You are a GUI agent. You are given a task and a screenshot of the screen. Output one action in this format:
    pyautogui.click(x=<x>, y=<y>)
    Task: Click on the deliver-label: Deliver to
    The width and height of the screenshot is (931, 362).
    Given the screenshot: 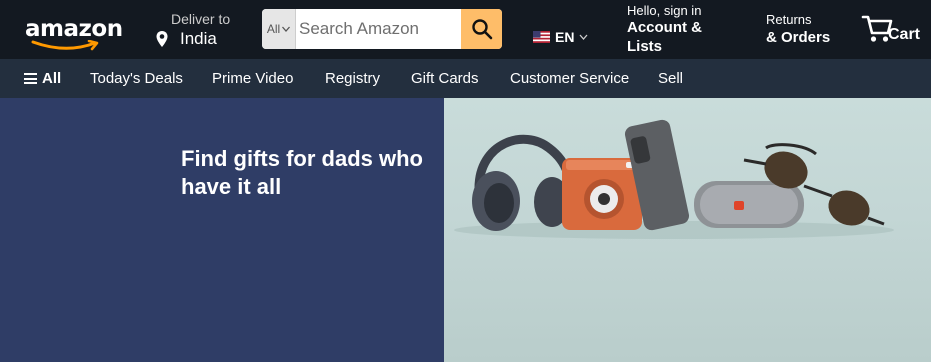 What is the action you would take?
    pyautogui.click(x=201, y=19)
    